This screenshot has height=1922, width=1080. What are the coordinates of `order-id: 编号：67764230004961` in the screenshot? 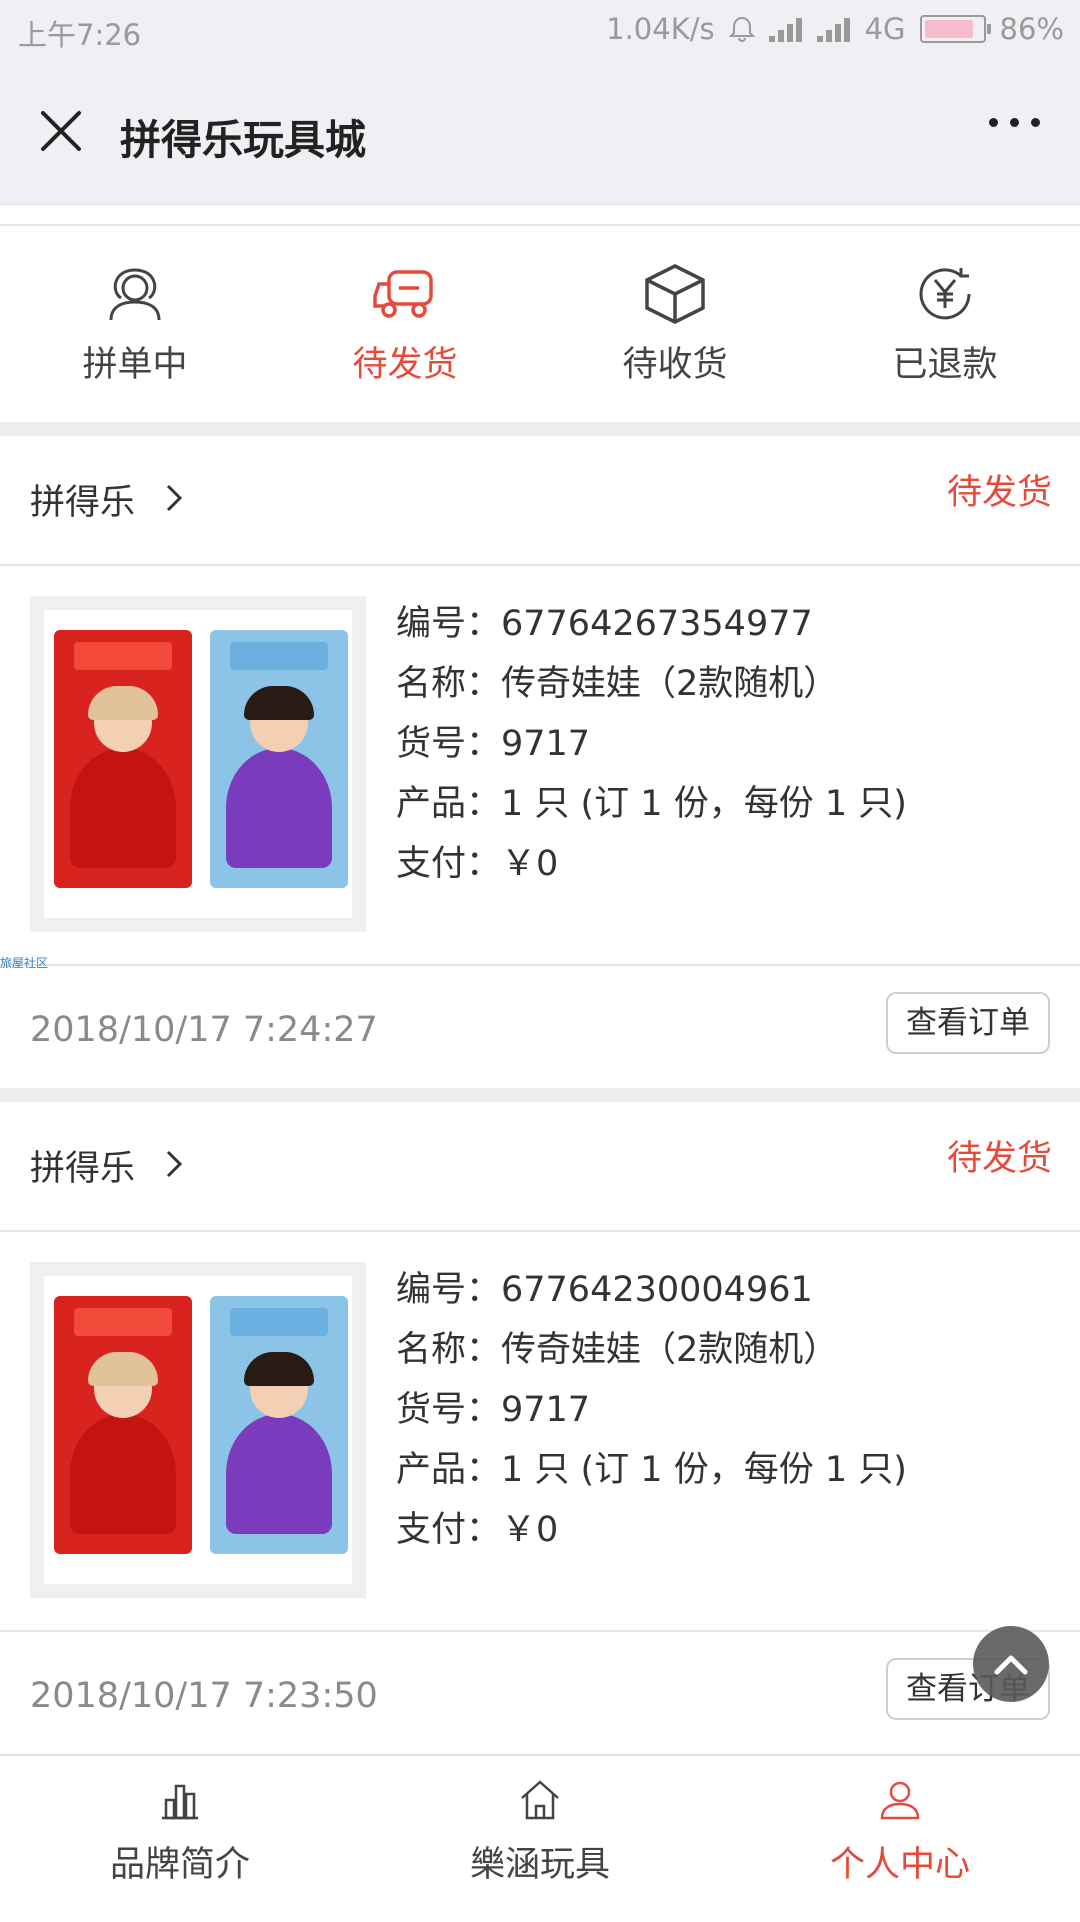 It's located at (604, 1290).